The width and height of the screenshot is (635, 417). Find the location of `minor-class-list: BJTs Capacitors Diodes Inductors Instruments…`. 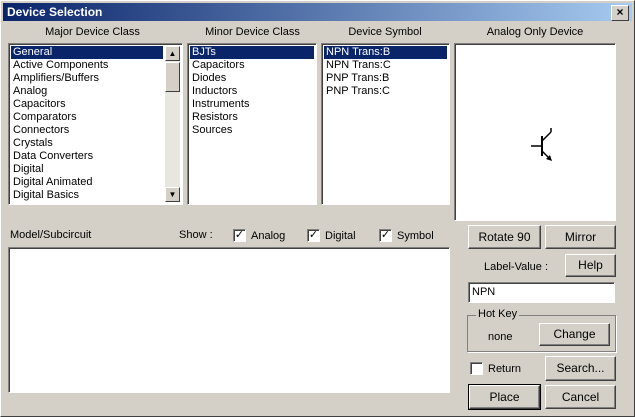

minor-class-list: BJTs Capacitors Diodes Inductors Instruments… is located at coordinates (252, 124).